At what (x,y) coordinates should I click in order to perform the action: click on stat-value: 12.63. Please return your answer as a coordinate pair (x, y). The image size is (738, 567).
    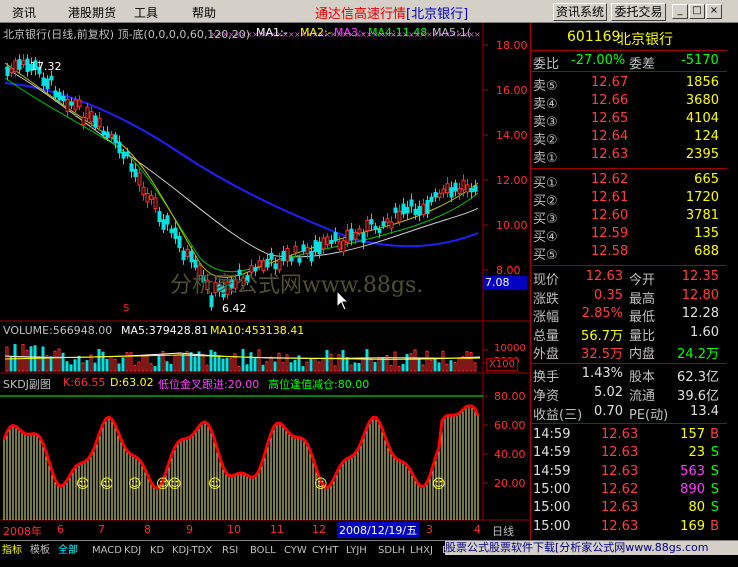
    Looking at the image, I should click on (604, 276).